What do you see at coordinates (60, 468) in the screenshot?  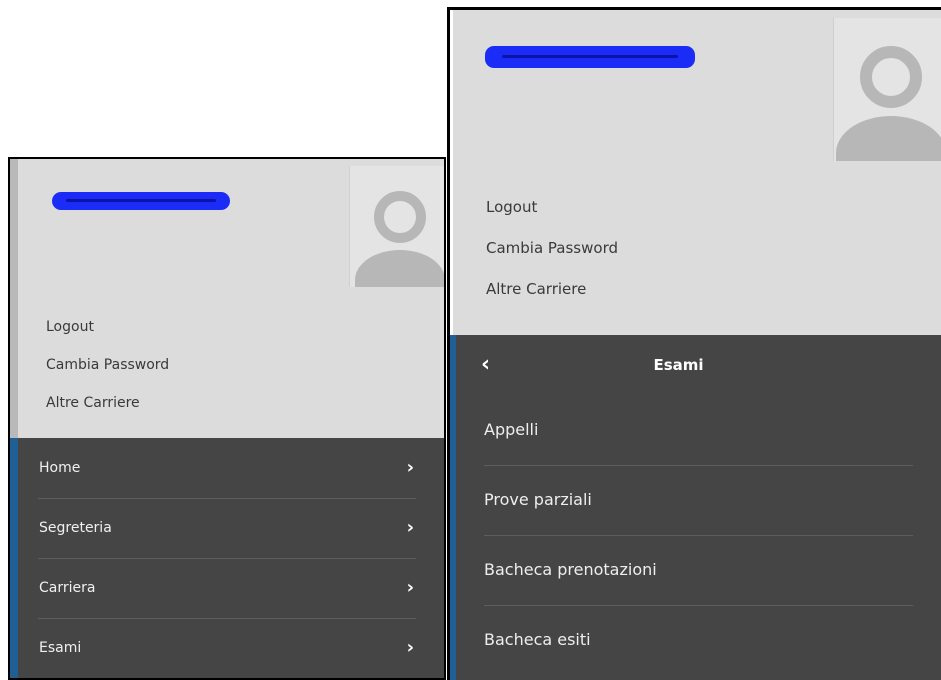 I see `menu-item-label: Home` at bounding box center [60, 468].